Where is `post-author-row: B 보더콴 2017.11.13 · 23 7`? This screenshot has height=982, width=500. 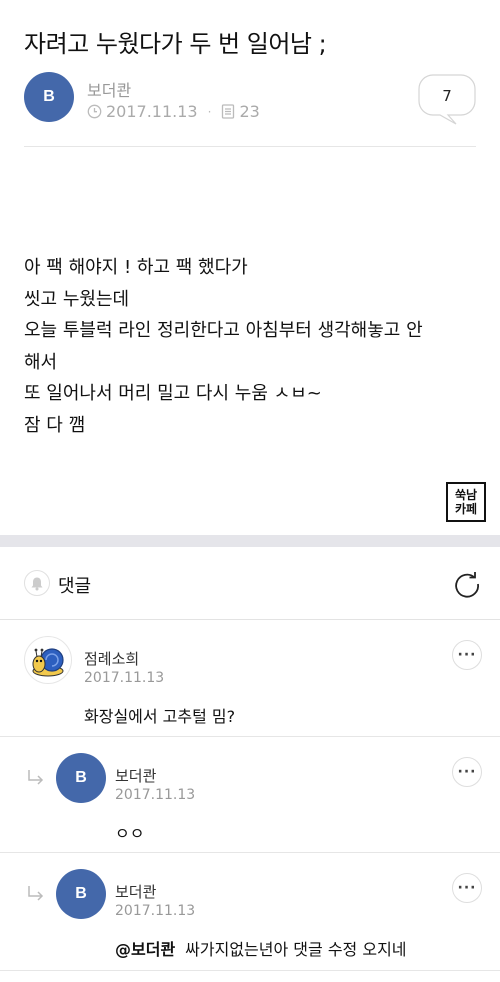
post-author-row: B 보더콴 2017.11.13 · 23 7 is located at coordinates (250, 98).